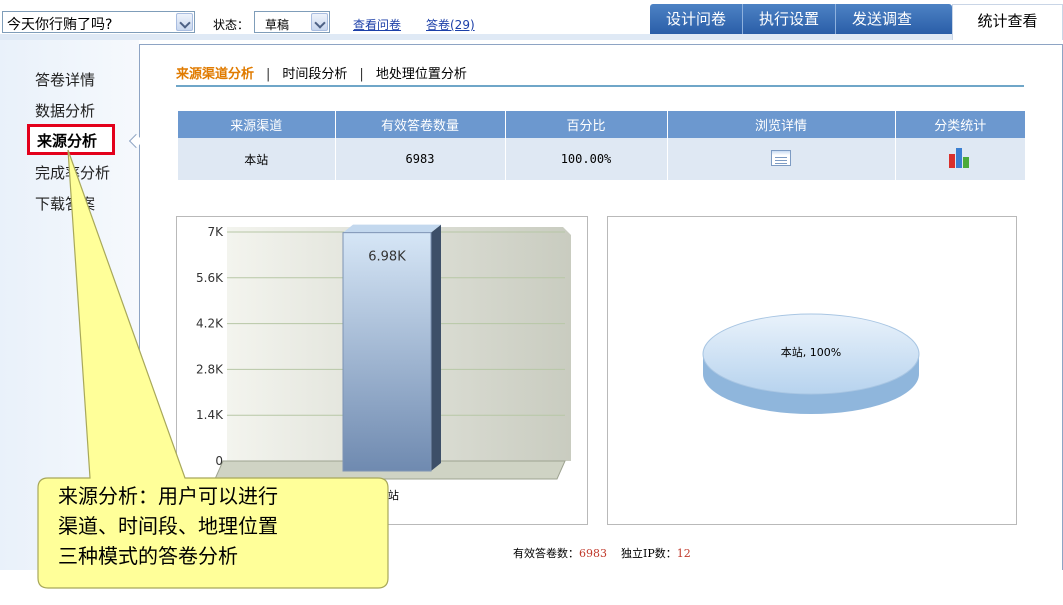 This screenshot has width=1063, height=605. What do you see at coordinates (531, 587) in the screenshot?
I see `bottom-area` at bounding box center [531, 587].